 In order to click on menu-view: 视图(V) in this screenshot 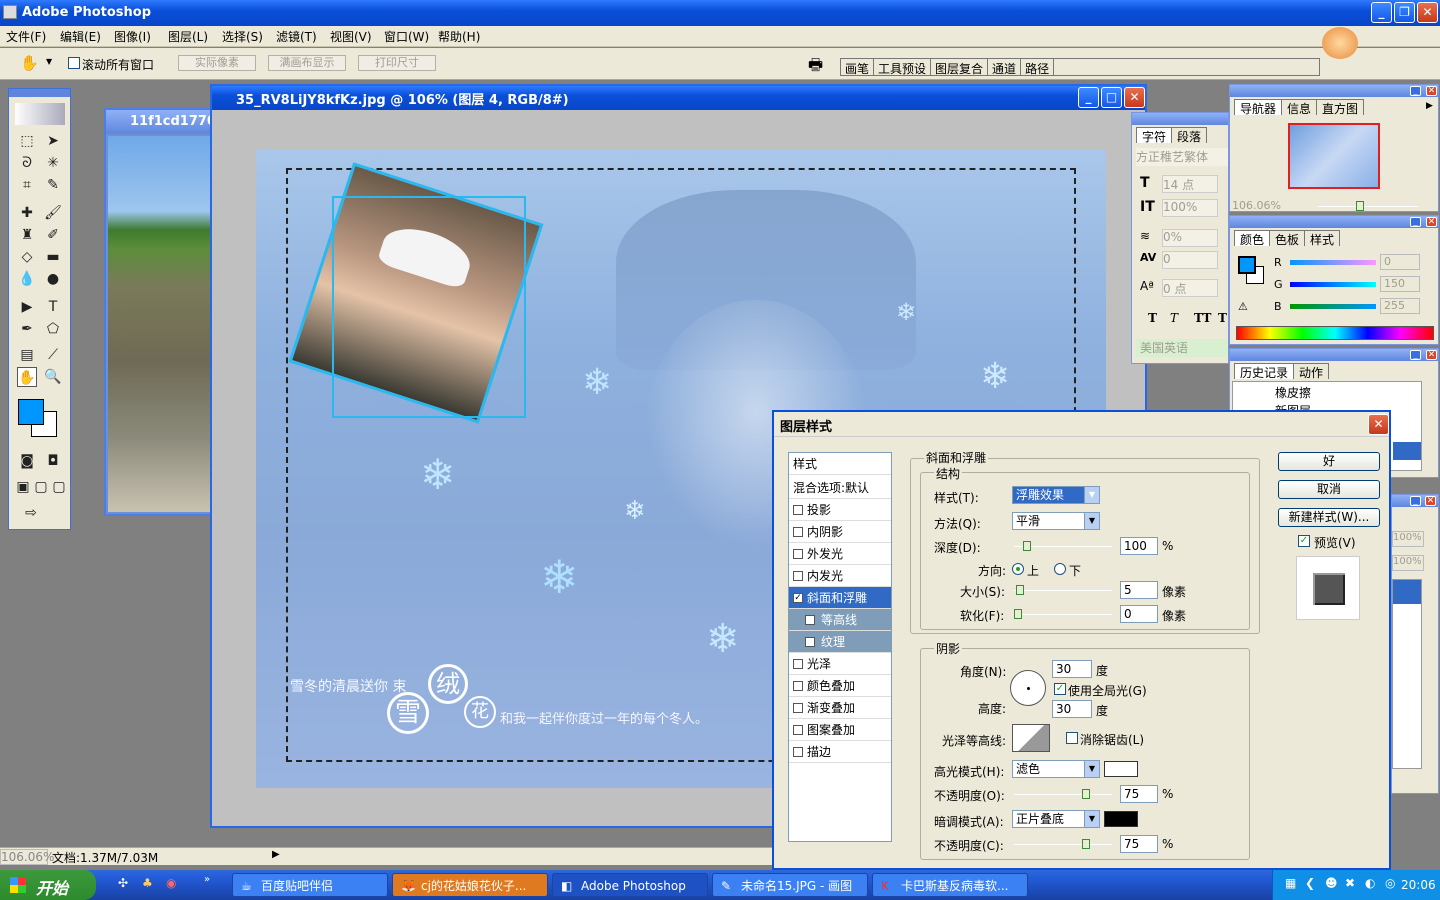, I will do `click(351, 36)`.